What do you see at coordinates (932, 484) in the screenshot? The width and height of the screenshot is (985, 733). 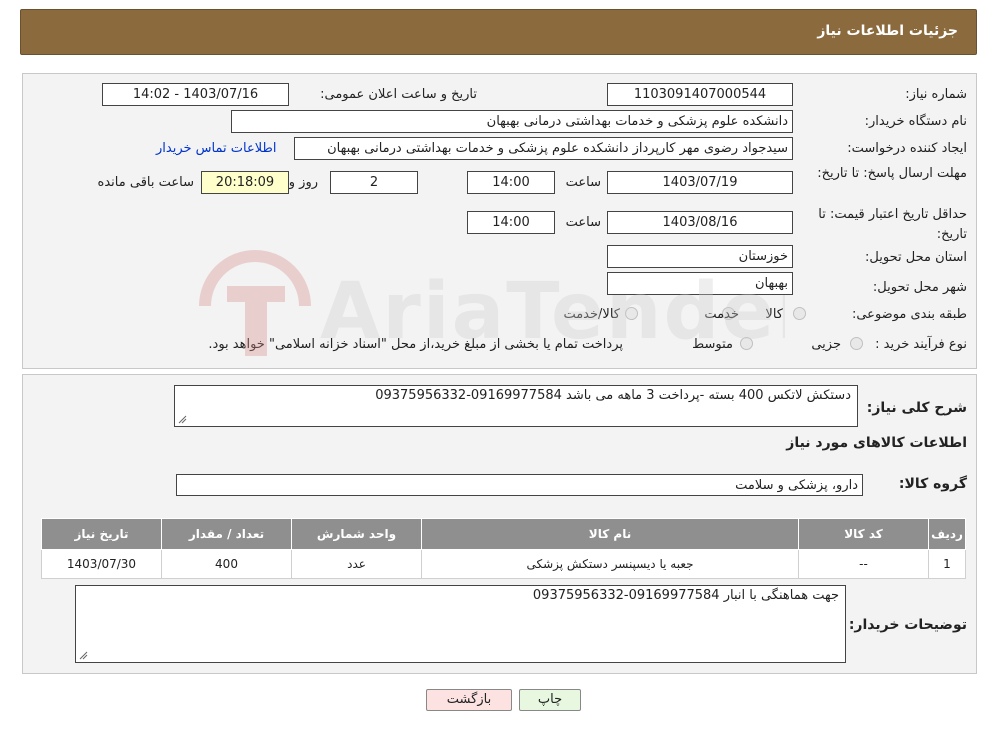 I see `group-label: گروه کالا:` at bounding box center [932, 484].